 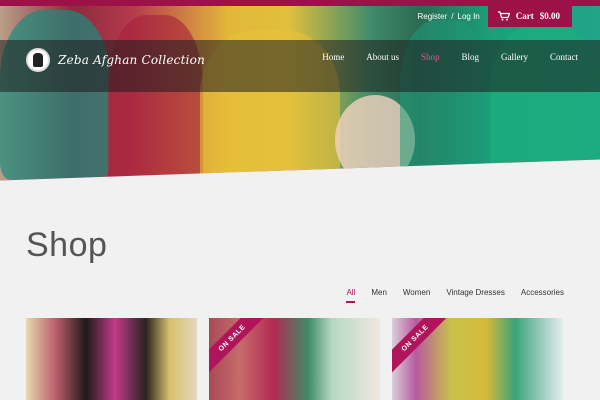 I want to click on cart-label: Cart, so click(x=524, y=16).